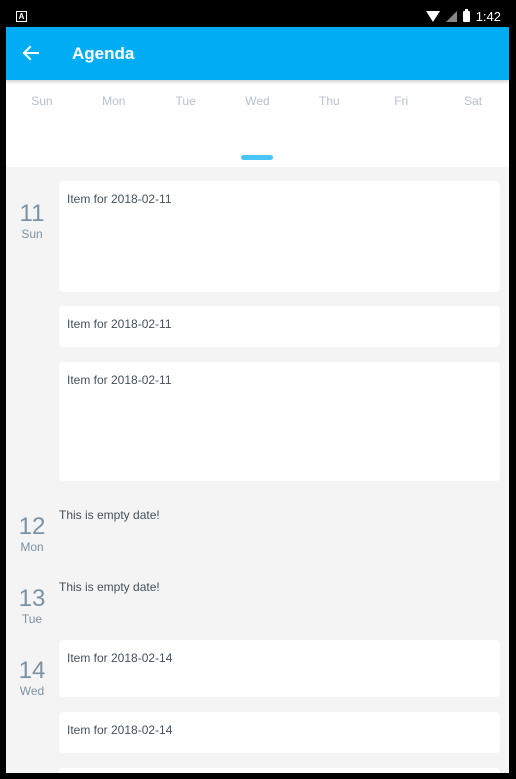 The width and height of the screenshot is (516, 779). What do you see at coordinates (32, 234) in the screenshot?
I see `day-weekday: Sun` at bounding box center [32, 234].